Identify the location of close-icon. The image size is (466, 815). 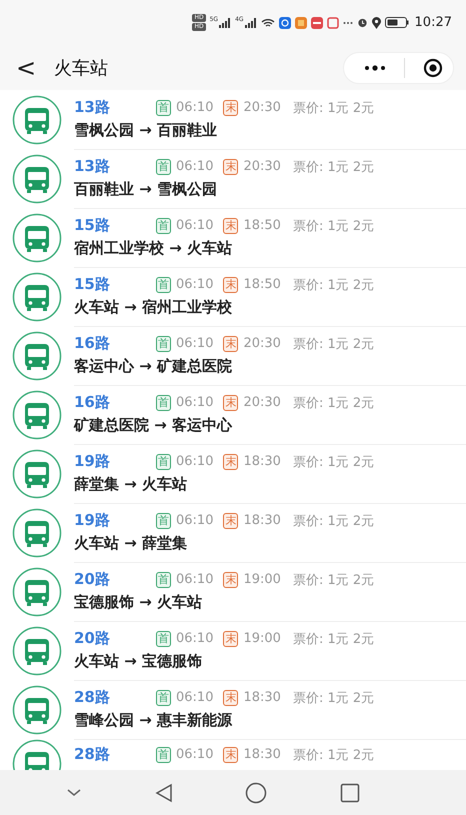
(433, 68).